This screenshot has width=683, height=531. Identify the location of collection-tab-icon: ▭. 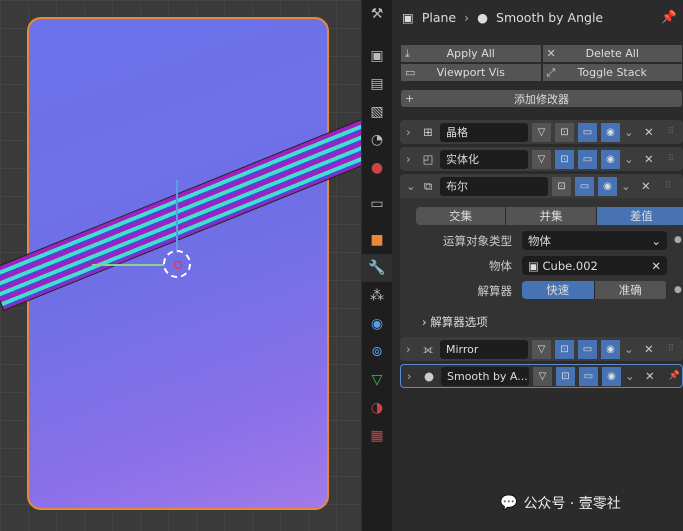
(377, 204).